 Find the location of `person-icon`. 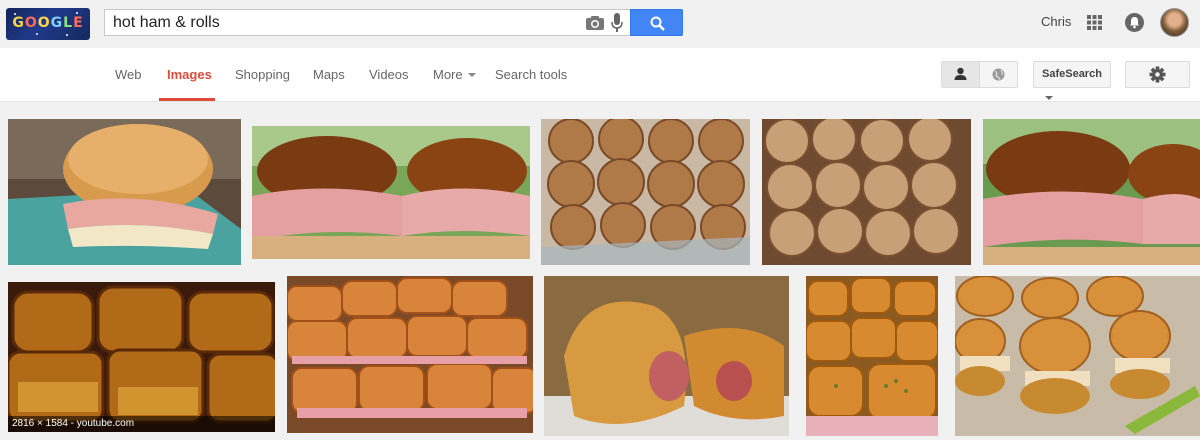

person-icon is located at coordinates (960, 73).